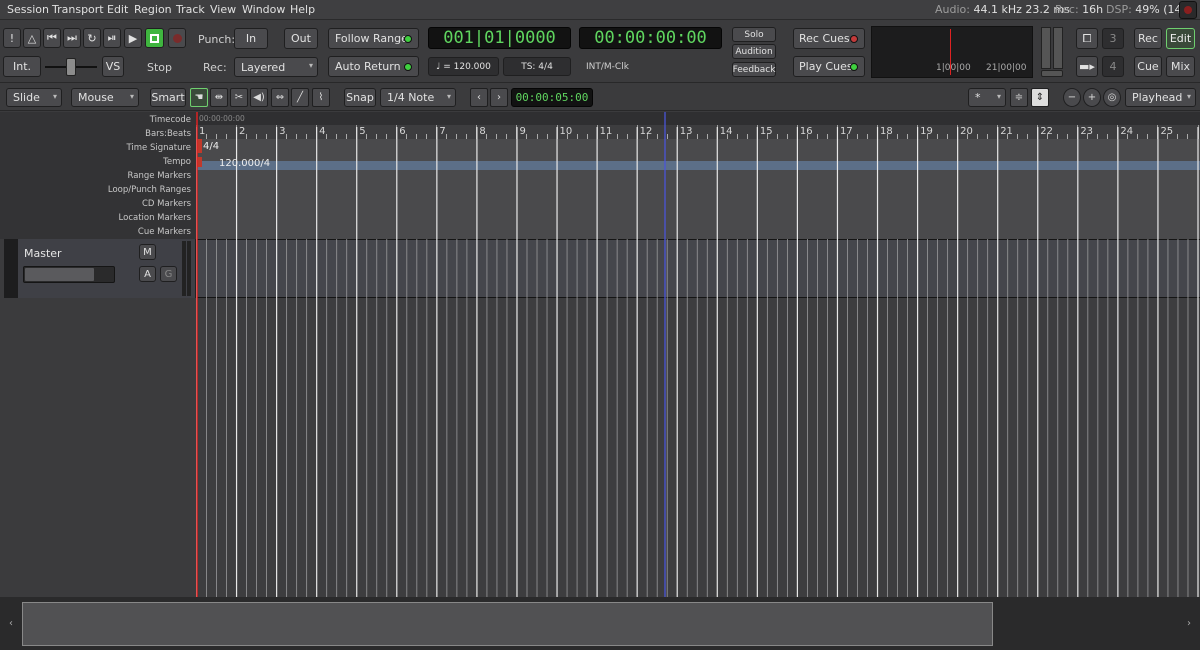 This screenshot has height=650, width=1200. I want to click on metronome-button: △, so click(32, 38).